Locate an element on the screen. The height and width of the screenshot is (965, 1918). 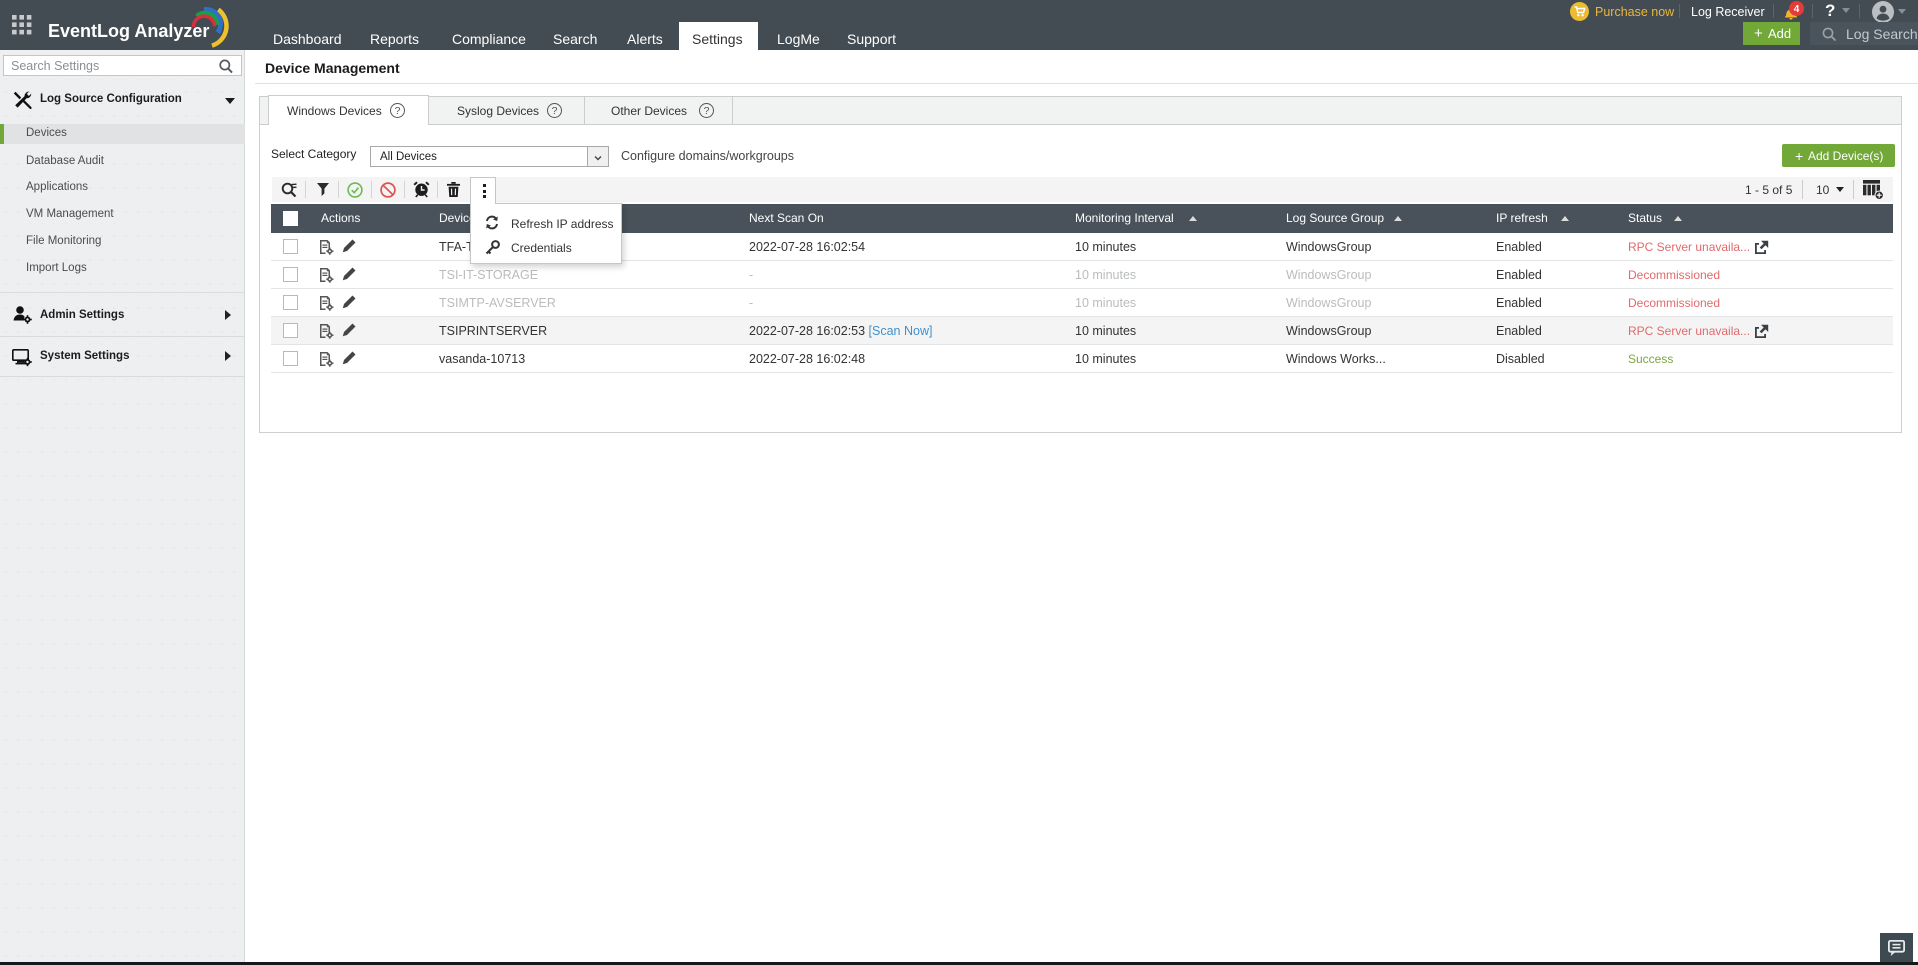
svg-text: 4 is located at coordinates (1797, 9).